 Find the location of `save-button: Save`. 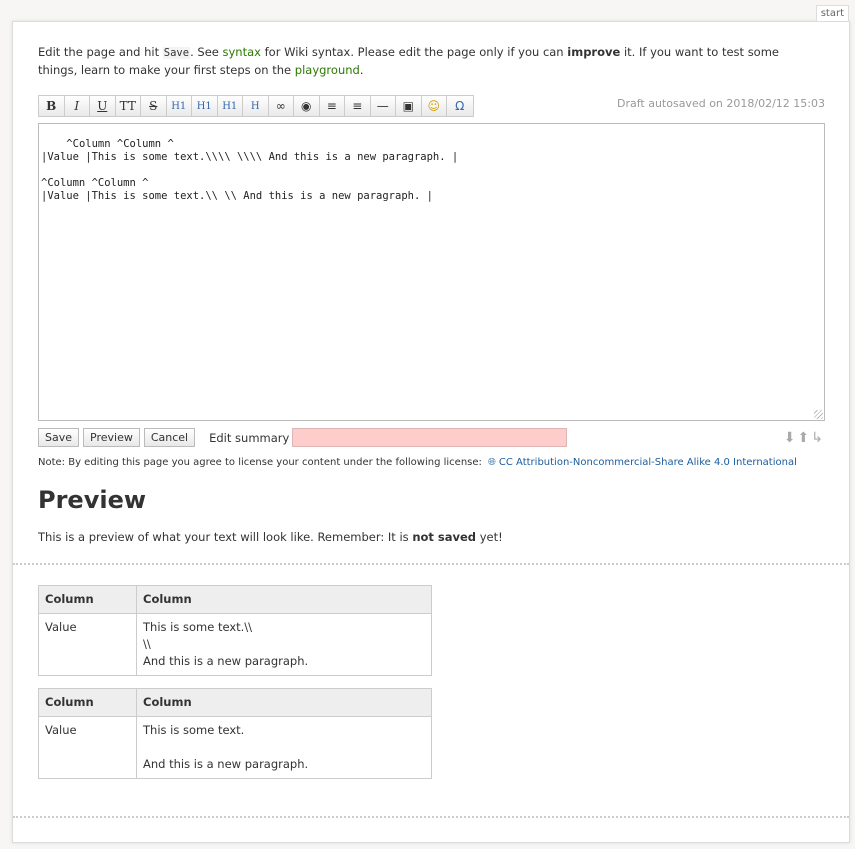

save-button: Save is located at coordinates (59, 437).